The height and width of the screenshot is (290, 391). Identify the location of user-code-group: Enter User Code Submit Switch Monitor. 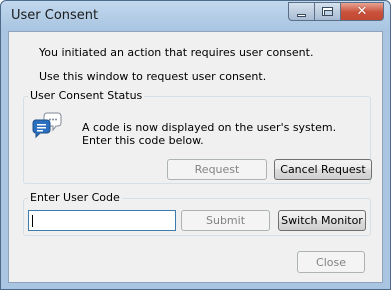
(197, 213).